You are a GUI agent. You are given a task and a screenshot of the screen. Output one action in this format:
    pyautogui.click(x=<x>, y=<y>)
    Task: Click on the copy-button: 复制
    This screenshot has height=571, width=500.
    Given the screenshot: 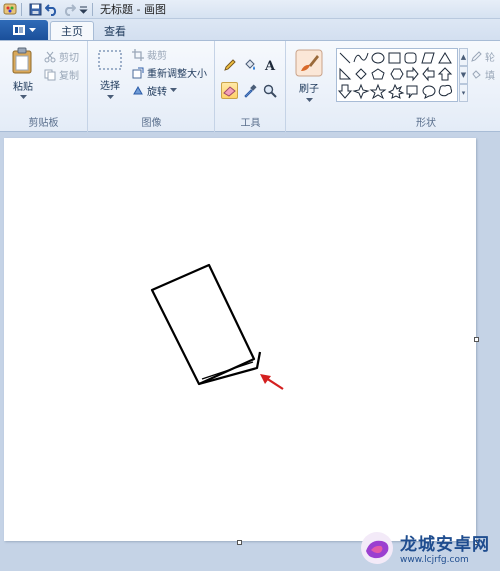 What is the action you would take?
    pyautogui.click(x=61, y=74)
    